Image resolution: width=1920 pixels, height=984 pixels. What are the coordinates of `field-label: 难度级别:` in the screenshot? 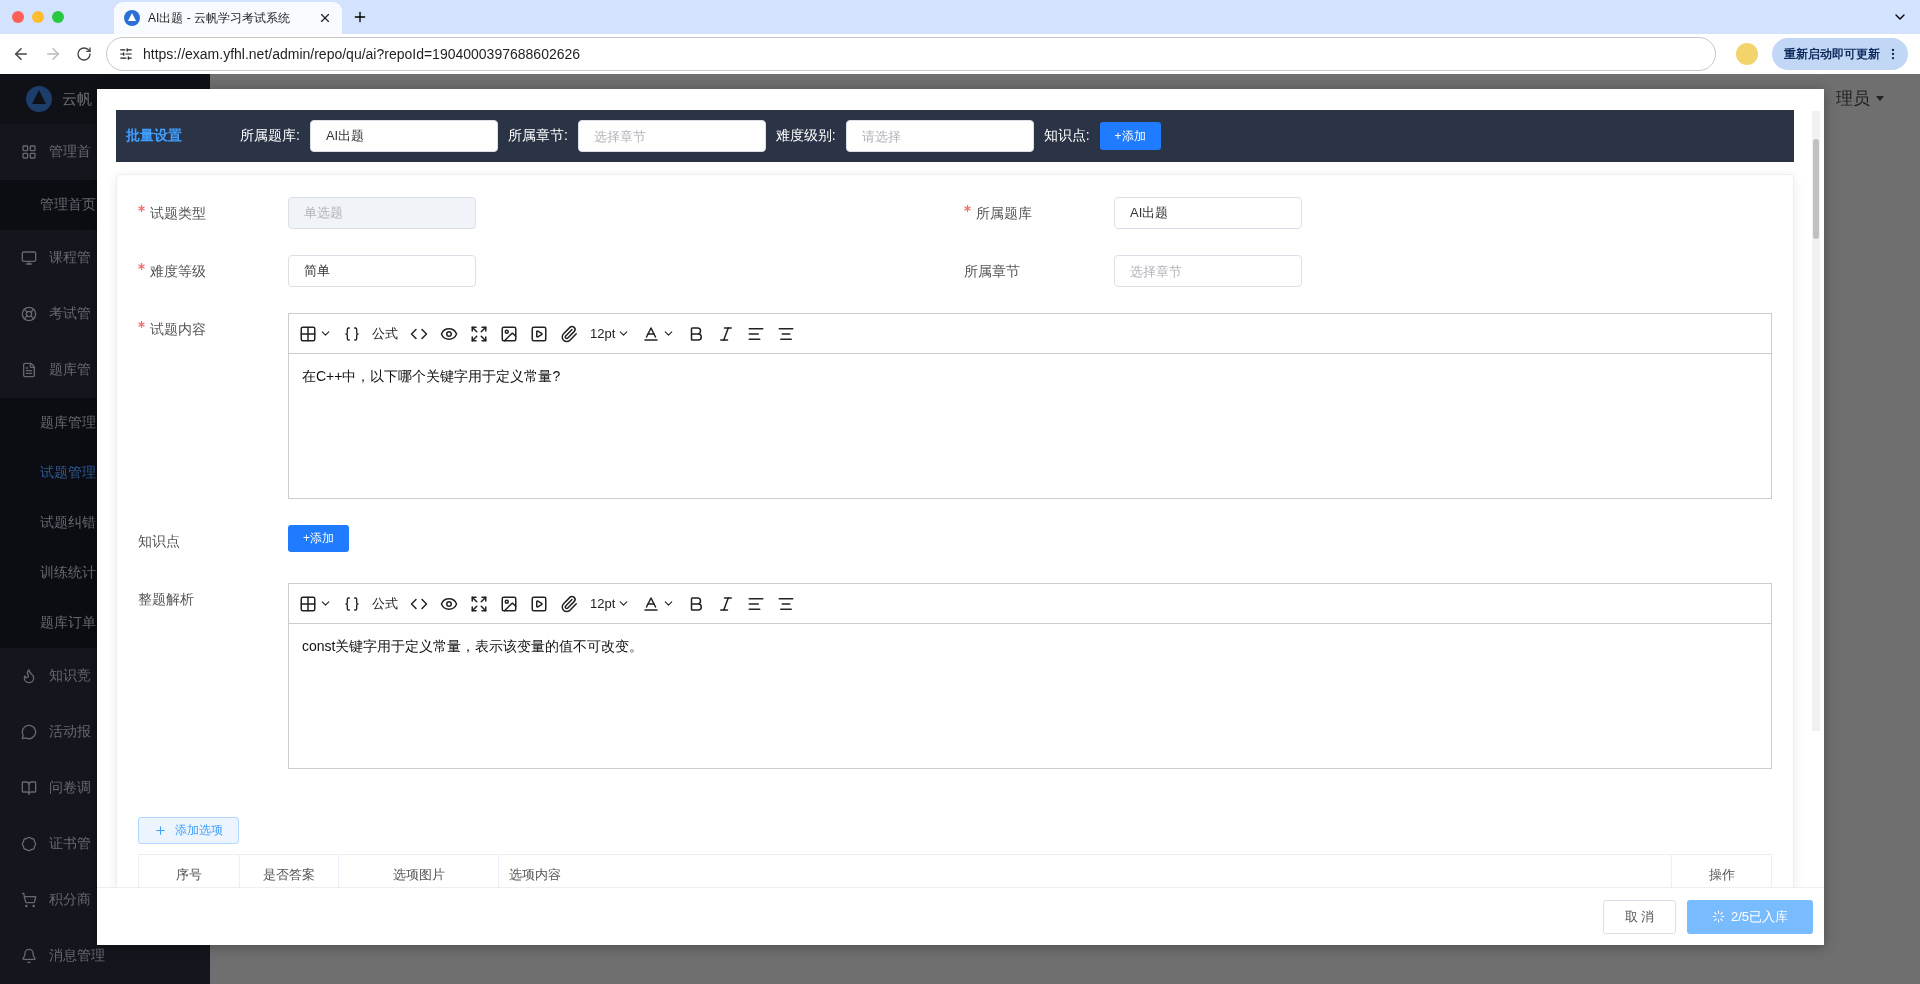 It's located at (805, 136).